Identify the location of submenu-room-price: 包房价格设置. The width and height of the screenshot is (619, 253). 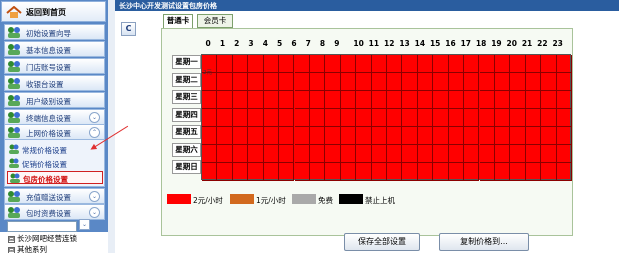
(55, 177).